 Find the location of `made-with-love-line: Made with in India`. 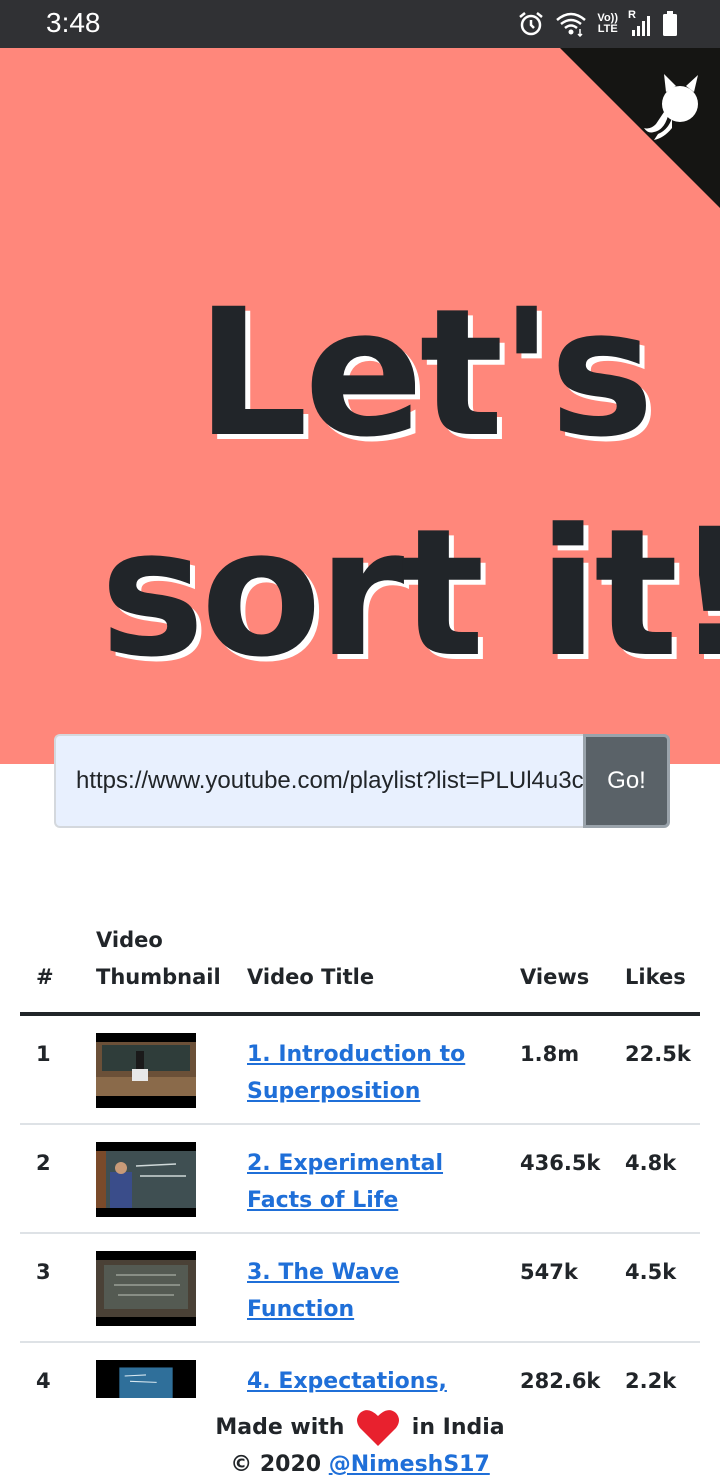

made-with-love-line: Made with in India is located at coordinates (360, 1428).